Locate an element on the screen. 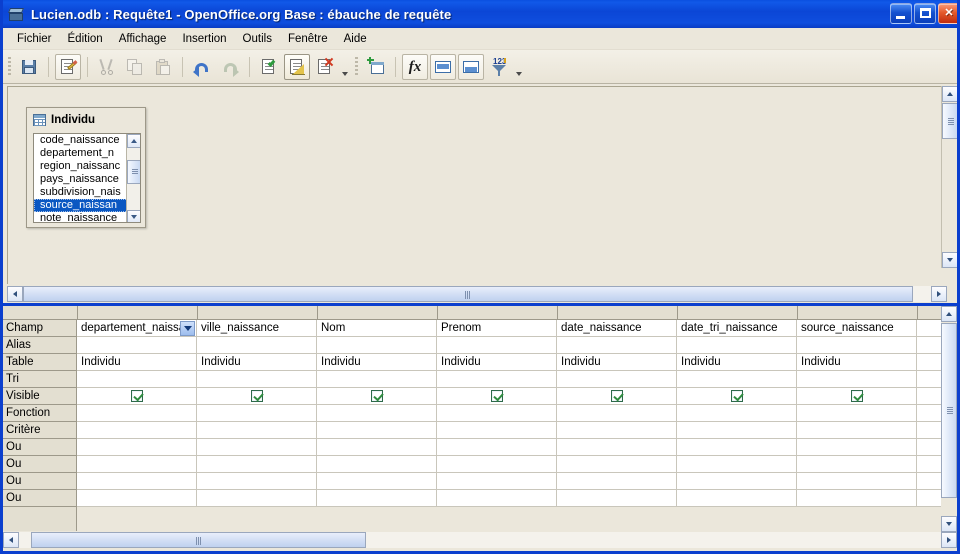 The height and width of the screenshot is (554, 960). scroll-left-icon is located at coordinates (11, 540).